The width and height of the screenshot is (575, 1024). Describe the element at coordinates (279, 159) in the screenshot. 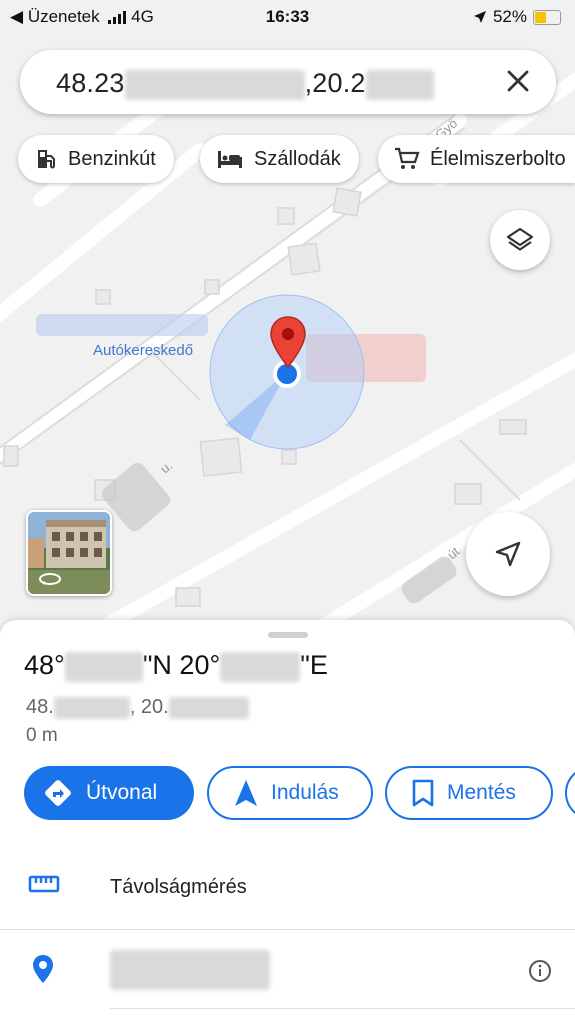

I see `chip-hotels: Szállodák` at that location.